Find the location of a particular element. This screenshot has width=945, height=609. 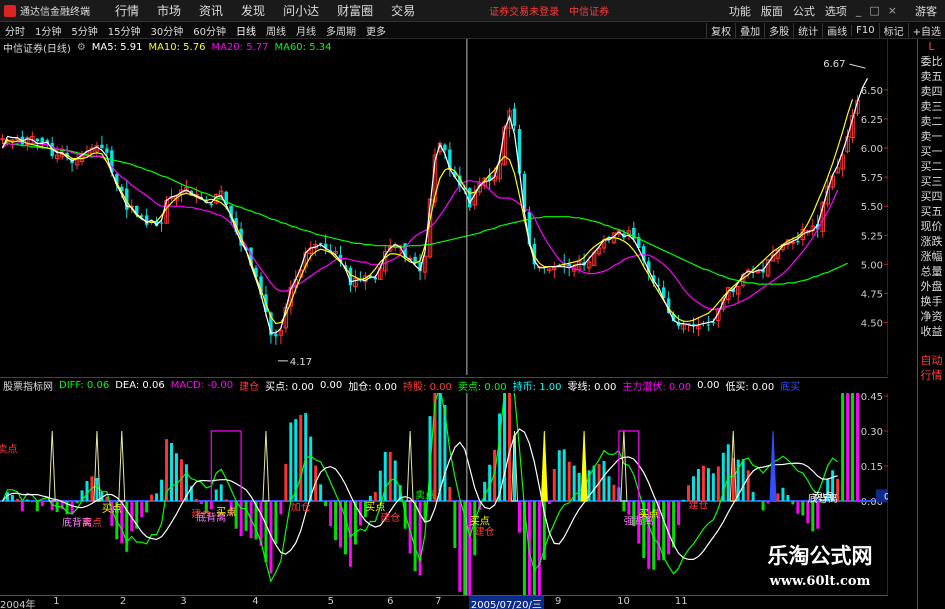

watermark-url: www.60lt.com is located at coordinates (820, 581).